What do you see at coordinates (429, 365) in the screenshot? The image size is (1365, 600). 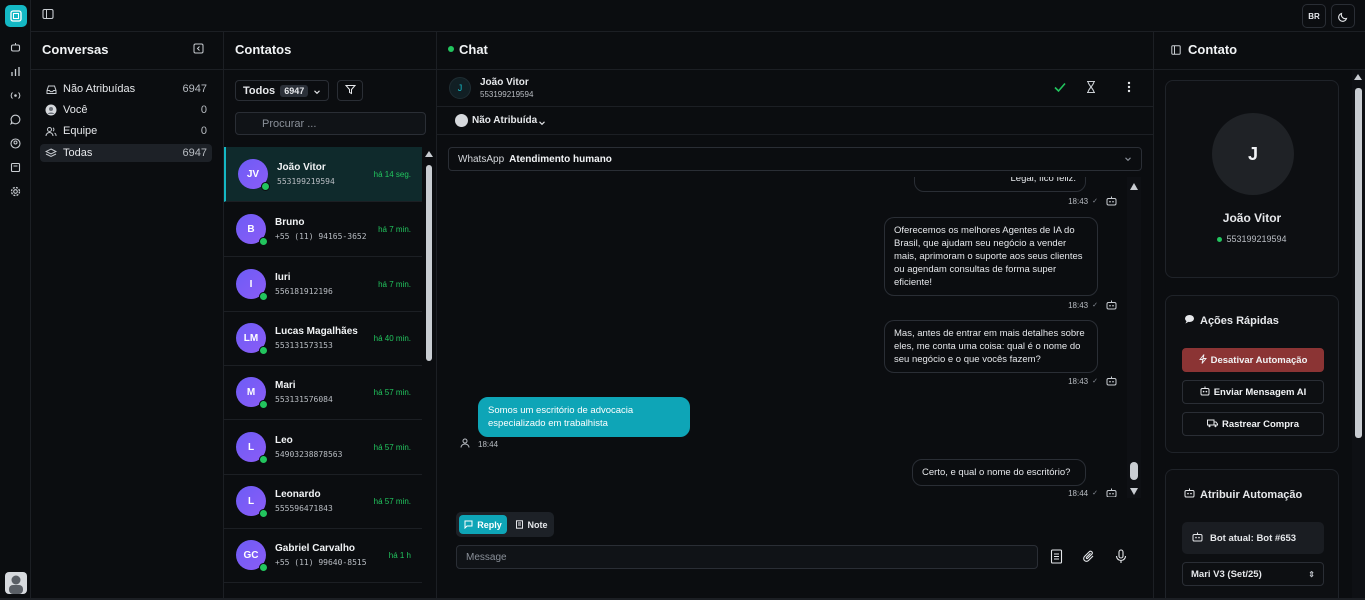 I see `contacts-scrollbar` at bounding box center [429, 365].